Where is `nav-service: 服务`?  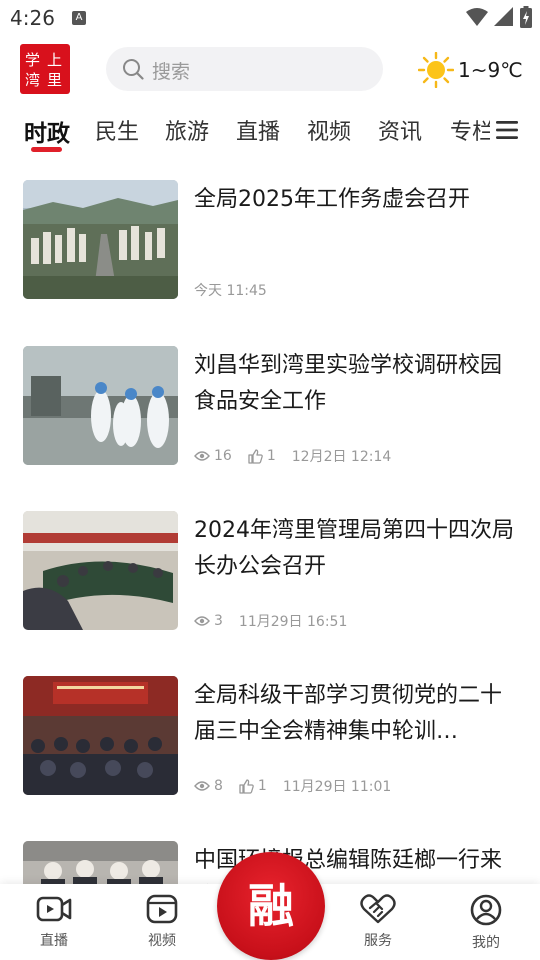 nav-service: 服务 is located at coordinates (378, 922).